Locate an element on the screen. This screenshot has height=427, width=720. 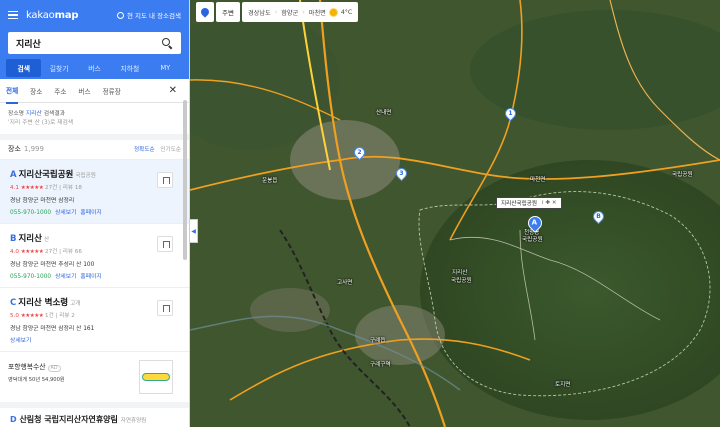
map-label: 운봉읍 is located at coordinates (270, 181).